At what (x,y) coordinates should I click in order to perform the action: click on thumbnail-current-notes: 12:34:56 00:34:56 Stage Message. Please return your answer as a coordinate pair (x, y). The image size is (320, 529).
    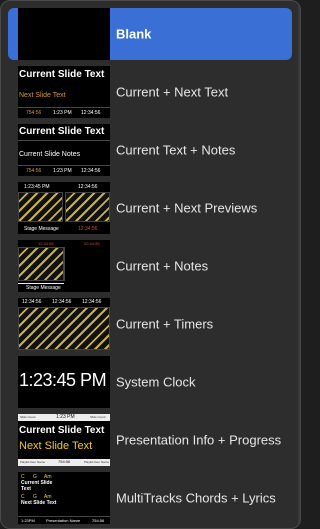
    Looking at the image, I should click on (64, 266).